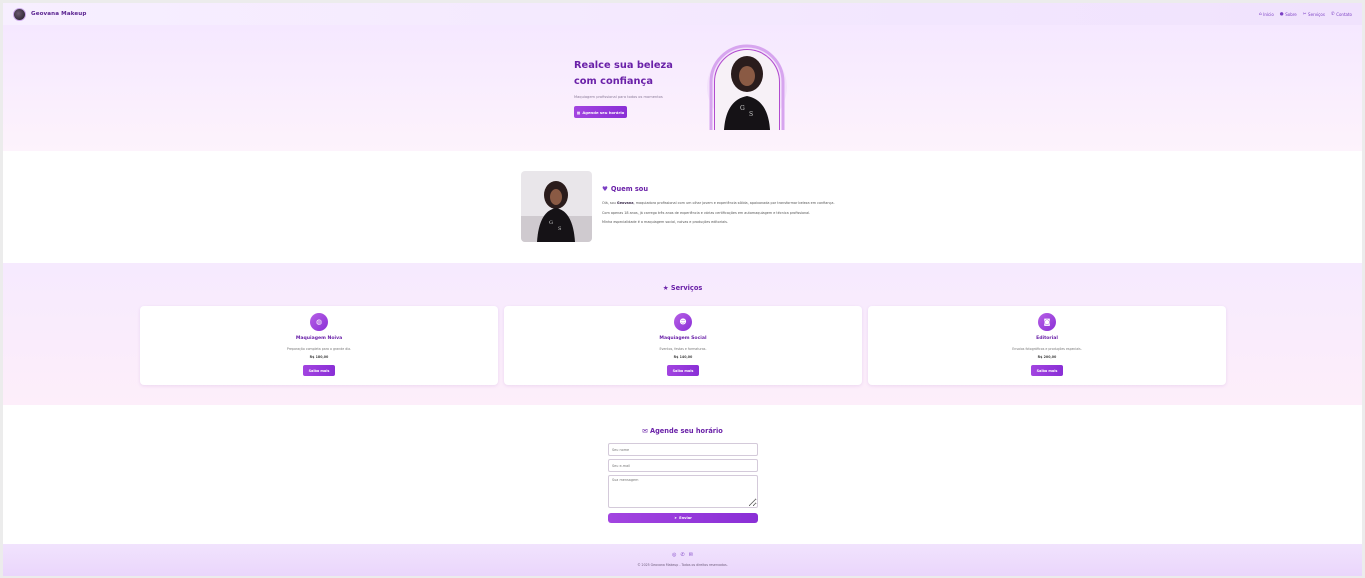 The width and height of the screenshot is (1365, 578). I want to click on service-price: R$ 140,00, so click(683, 357).